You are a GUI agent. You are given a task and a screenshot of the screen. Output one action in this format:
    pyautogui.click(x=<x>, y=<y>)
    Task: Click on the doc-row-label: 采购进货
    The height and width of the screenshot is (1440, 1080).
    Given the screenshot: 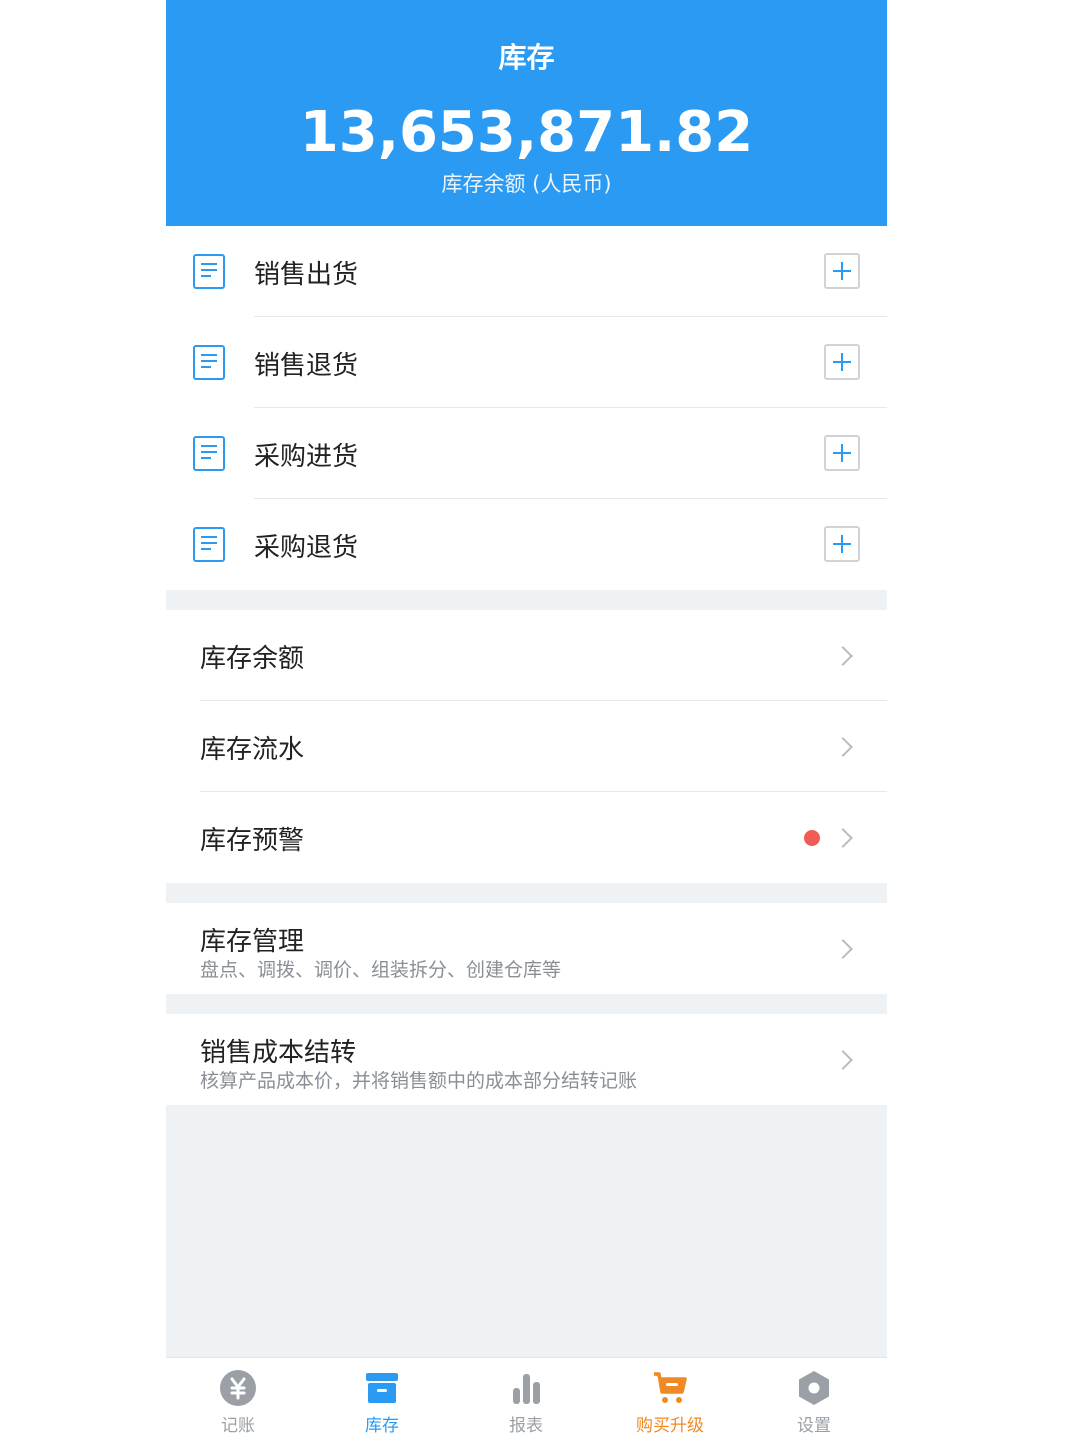 What is the action you would take?
    pyautogui.click(x=306, y=457)
    